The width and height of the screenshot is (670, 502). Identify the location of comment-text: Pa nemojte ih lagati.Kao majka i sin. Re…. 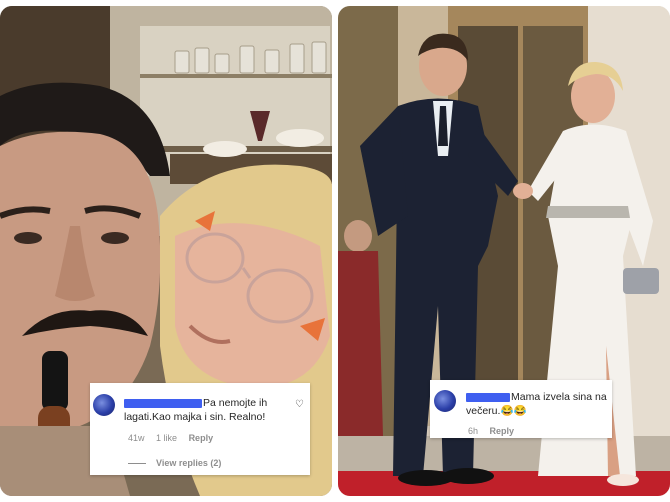
(209, 410).